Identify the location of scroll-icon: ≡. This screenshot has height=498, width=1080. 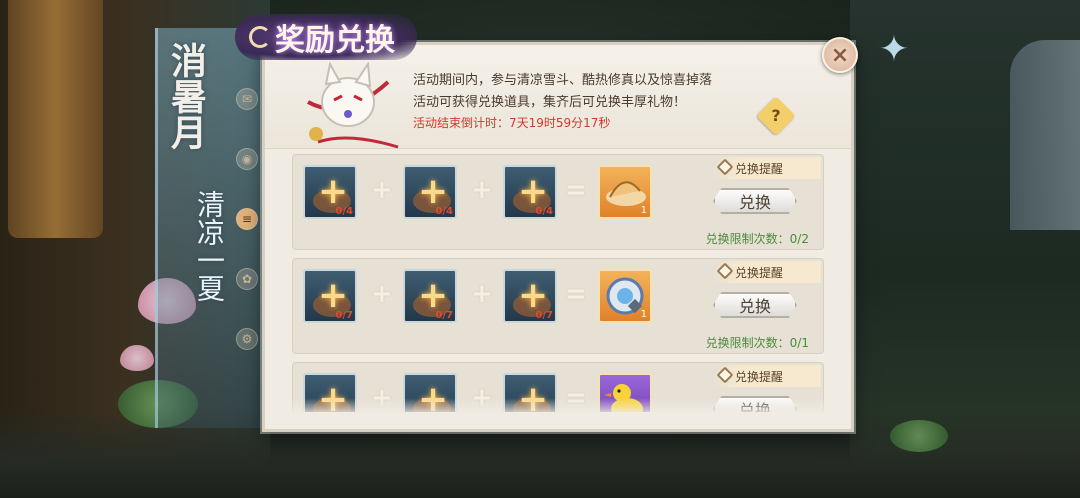
(247, 219).